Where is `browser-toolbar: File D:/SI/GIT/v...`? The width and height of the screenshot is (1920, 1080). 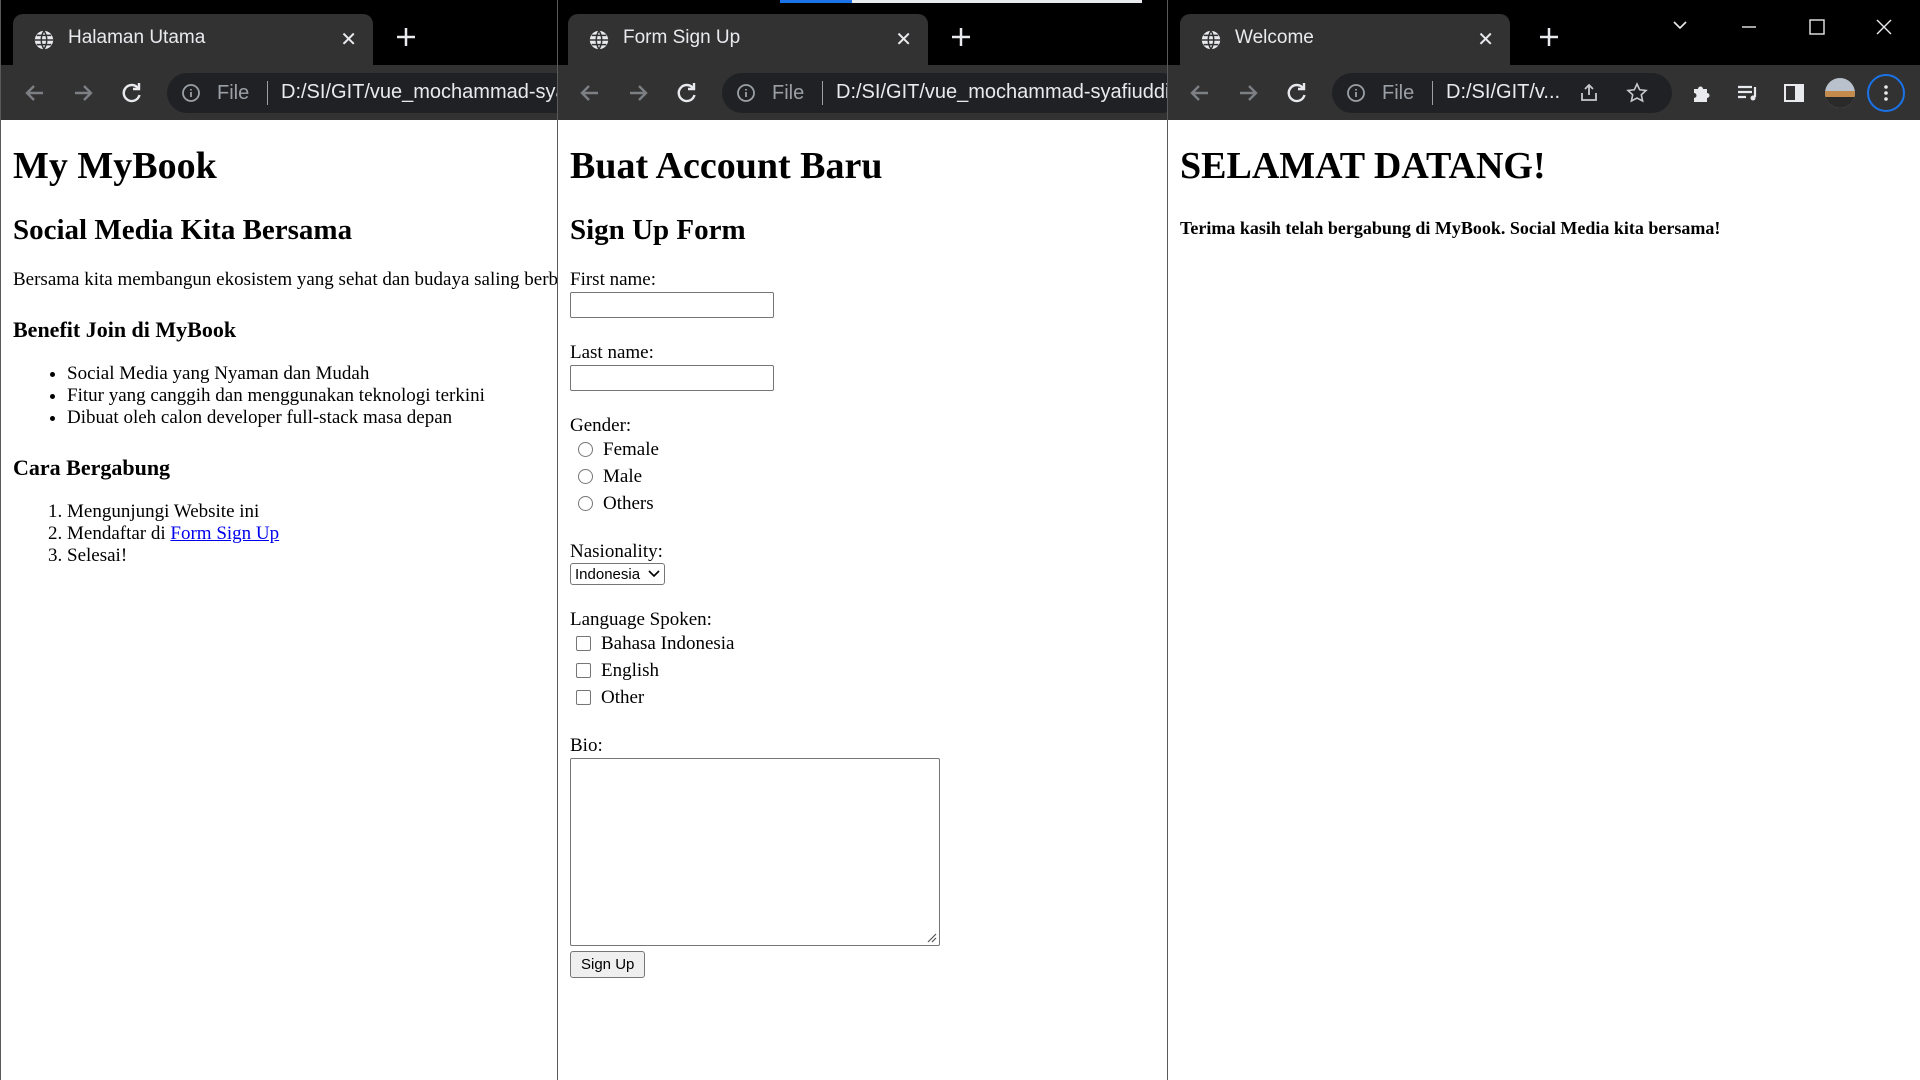 browser-toolbar: File D:/SI/GIT/v... is located at coordinates (1544, 92).